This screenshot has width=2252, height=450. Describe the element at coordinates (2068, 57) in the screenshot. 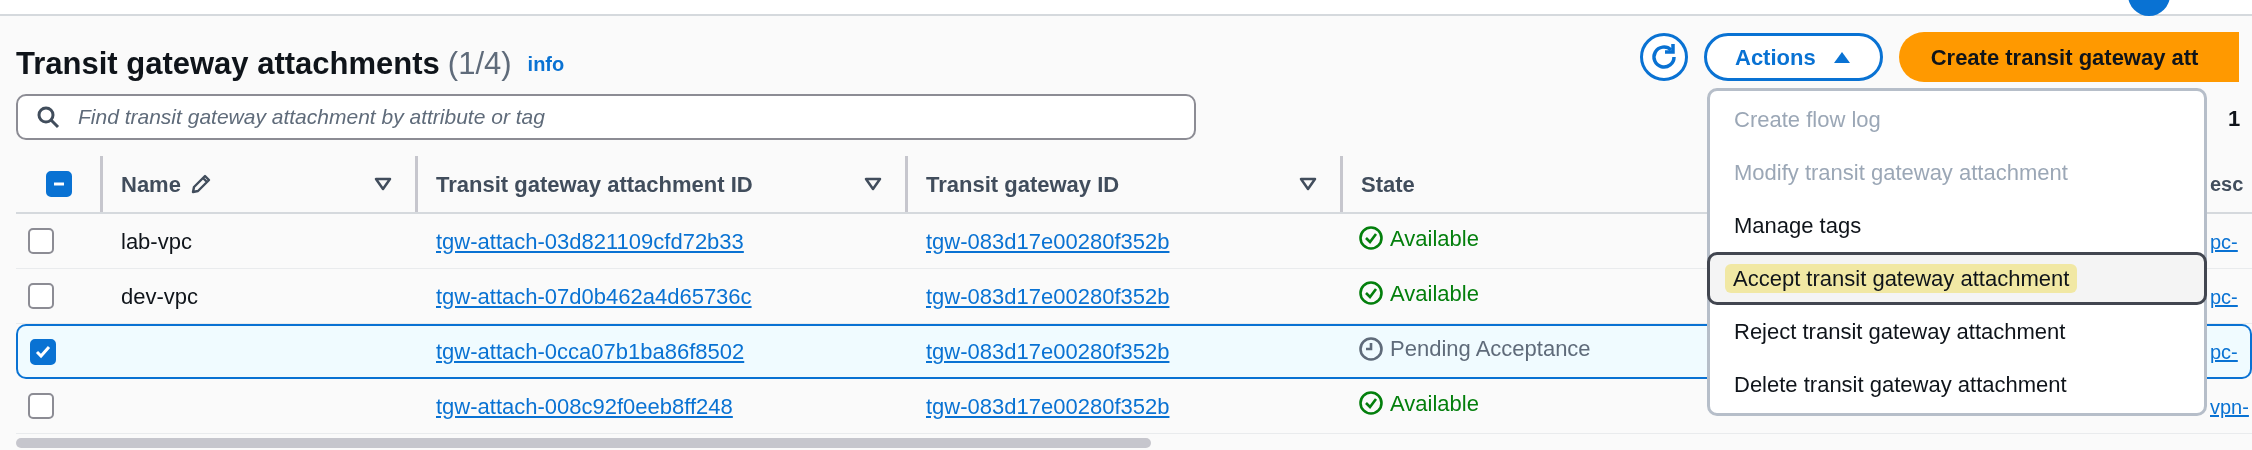

I see `create-button: Create transit gateway att` at that location.